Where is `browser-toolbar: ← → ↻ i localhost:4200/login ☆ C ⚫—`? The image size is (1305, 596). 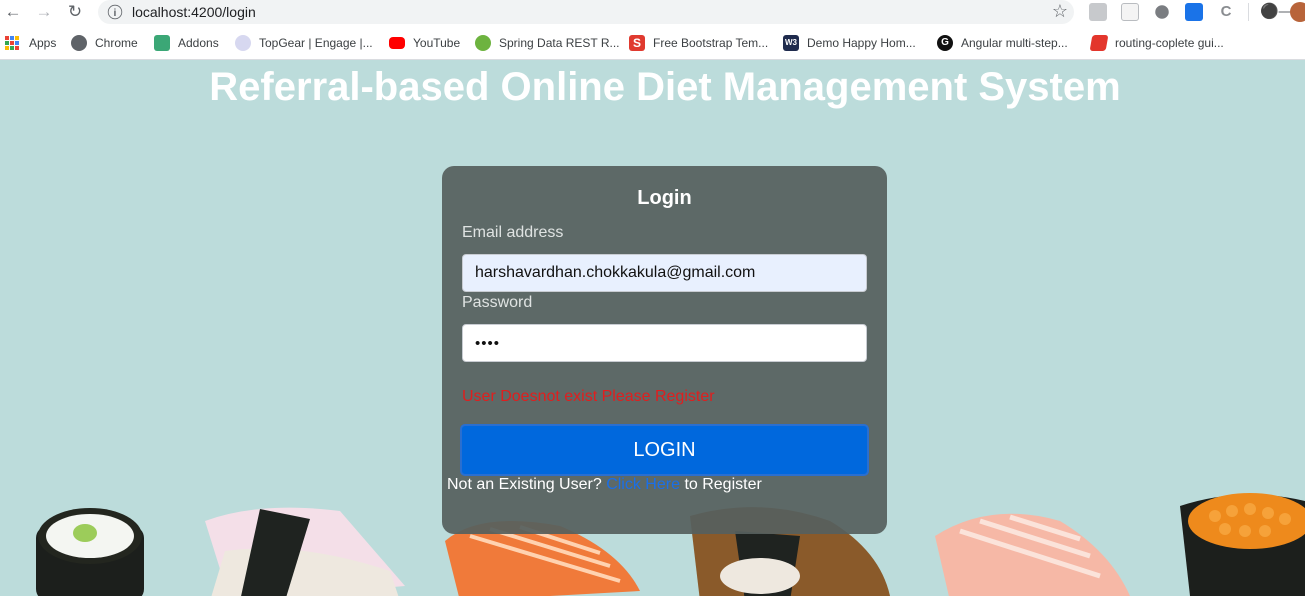
browser-toolbar: ← → ↻ i localhost:4200/login ☆ C ⚫— is located at coordinates (652, 13).